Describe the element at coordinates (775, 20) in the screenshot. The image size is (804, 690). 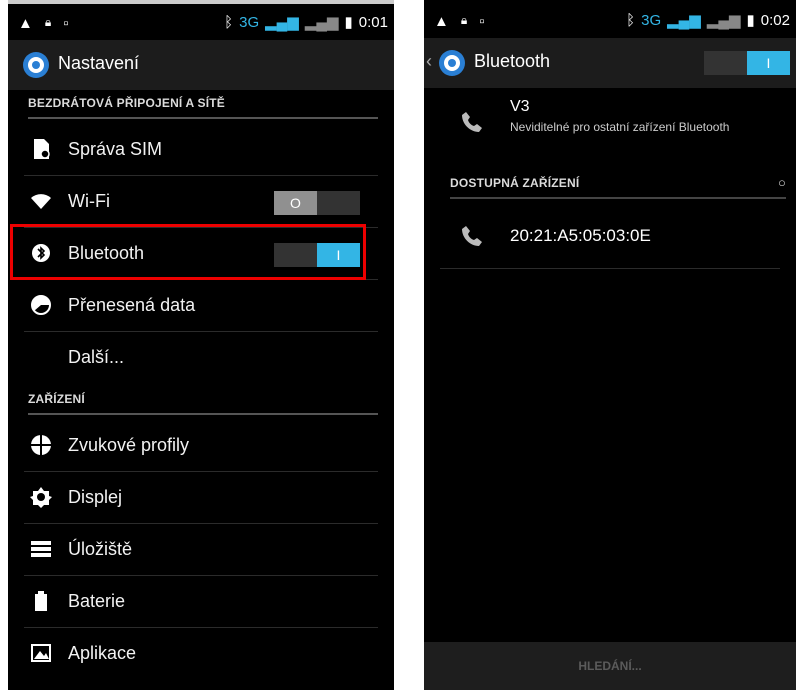
I see `clock: 0:02` at that location.